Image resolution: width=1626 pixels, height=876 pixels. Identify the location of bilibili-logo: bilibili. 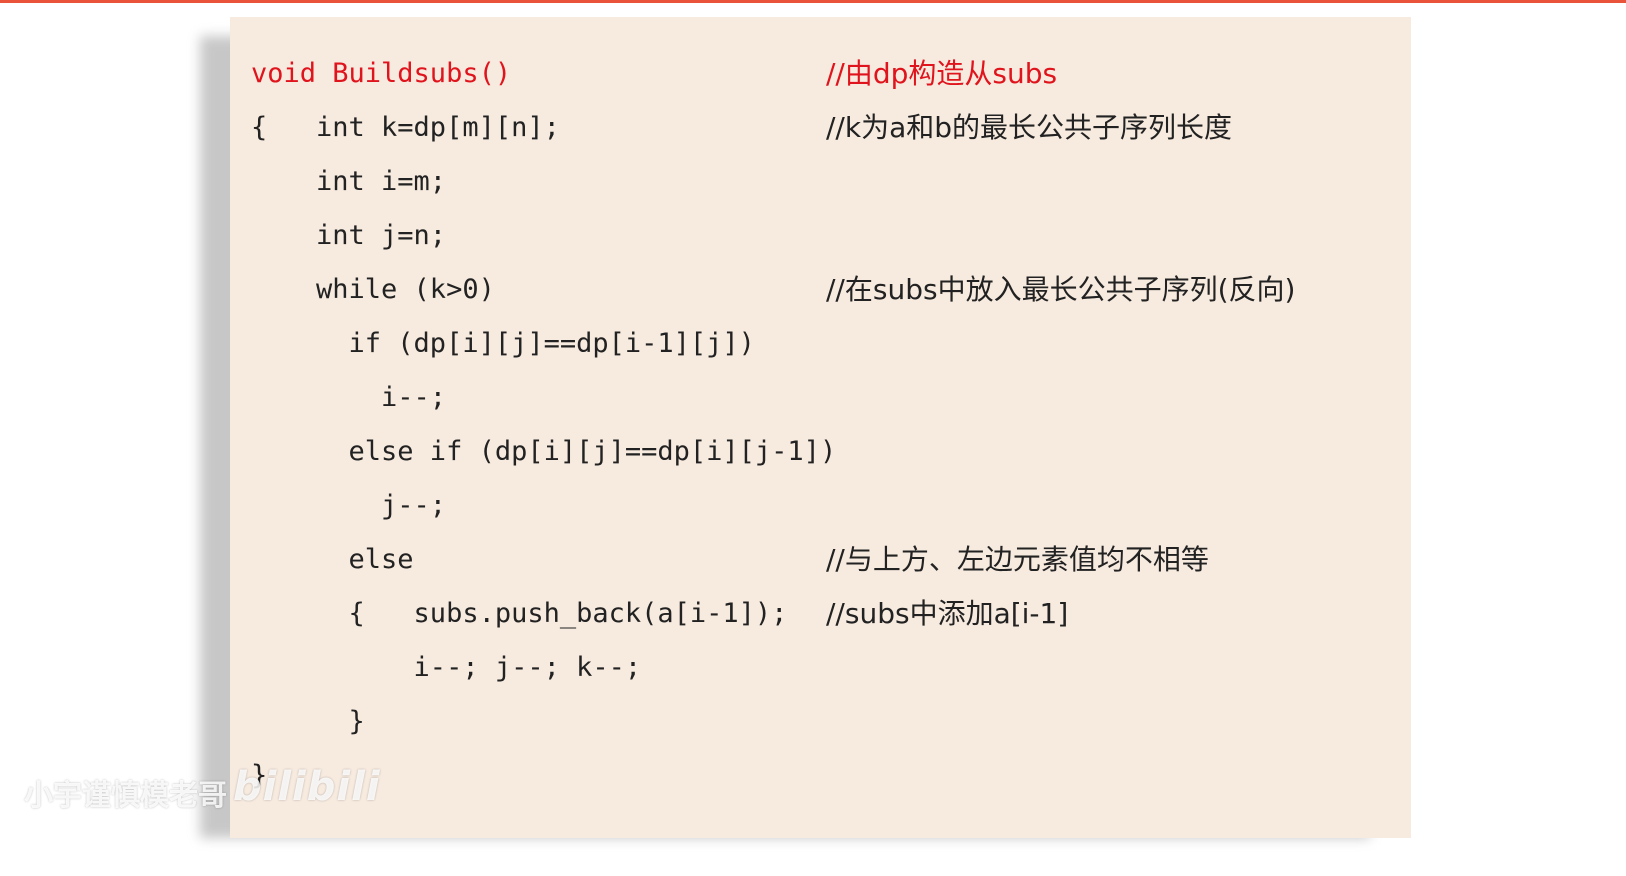
(307, 787).